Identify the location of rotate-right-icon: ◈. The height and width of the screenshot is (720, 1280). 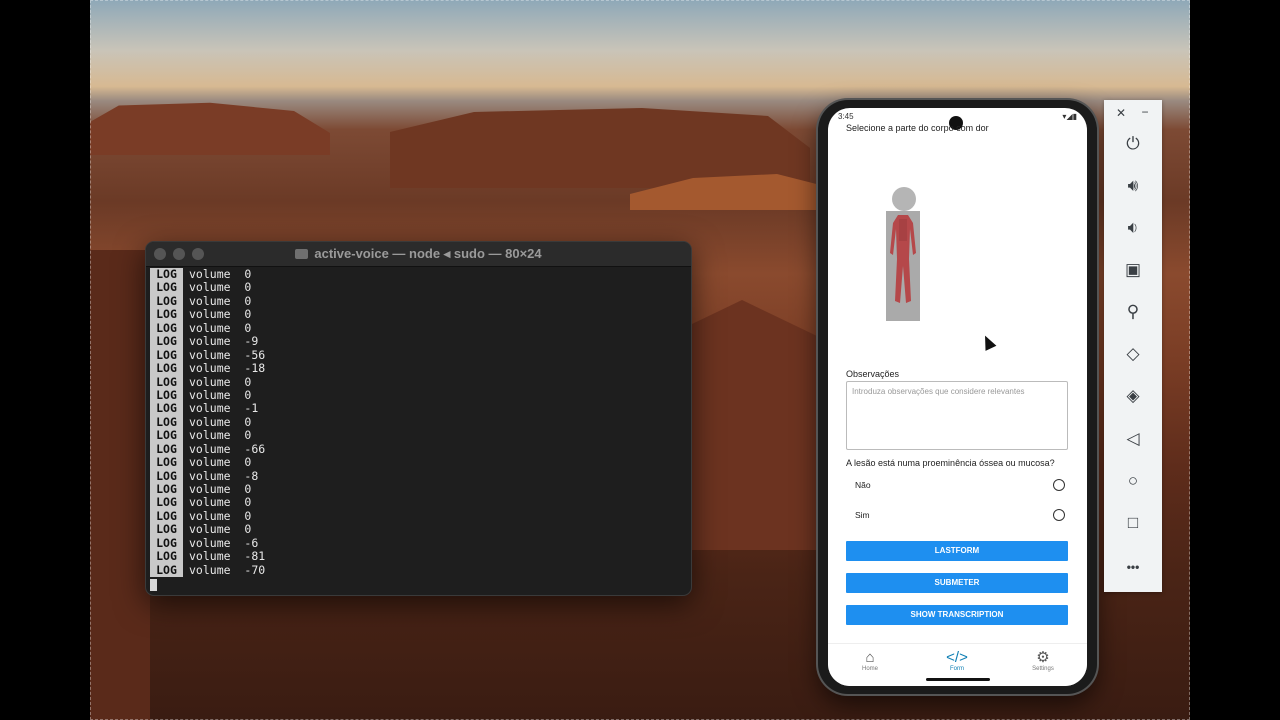
(1133, 396).